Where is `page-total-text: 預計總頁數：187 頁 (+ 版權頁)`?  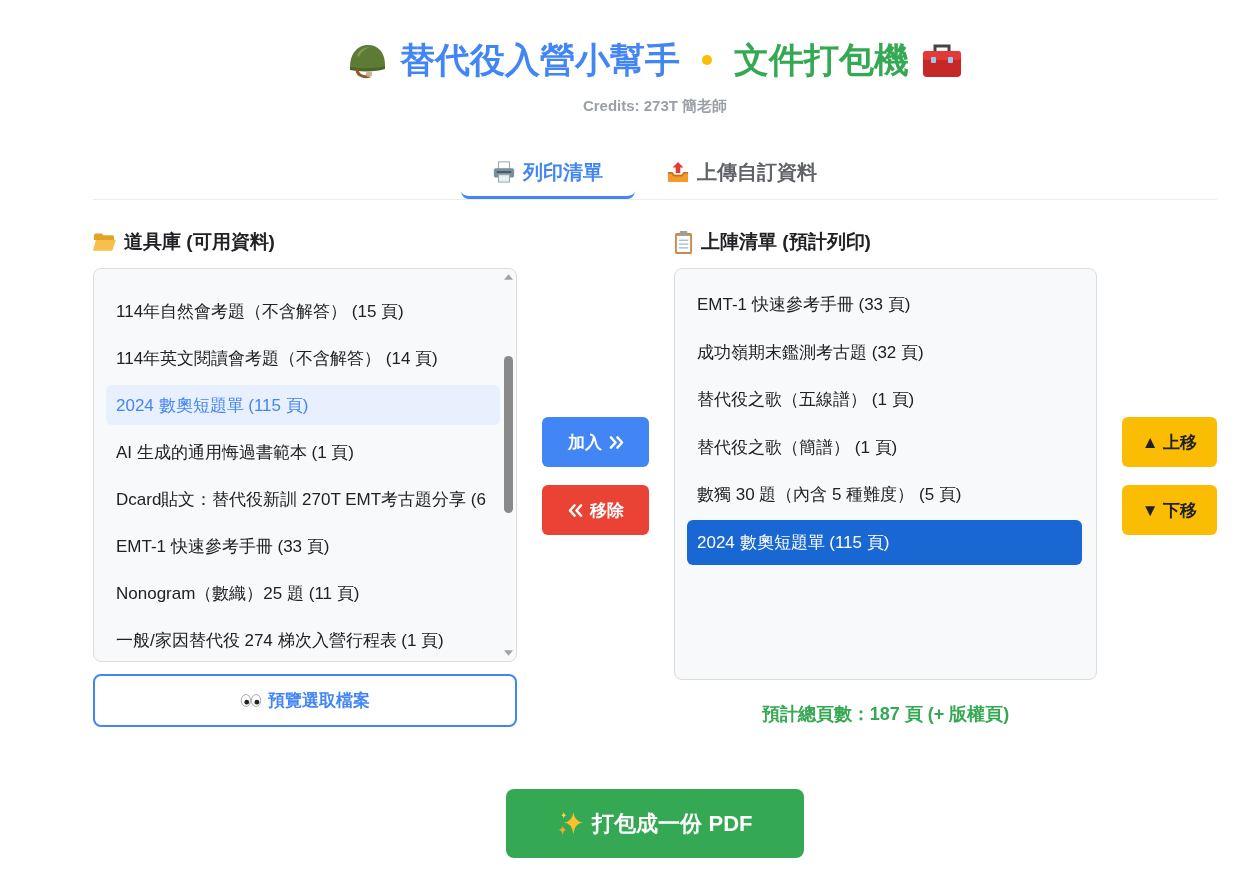
page-total-text: 預計總頁數：187 頁 (+ 版權頁) is located at coordinates (885, 714).